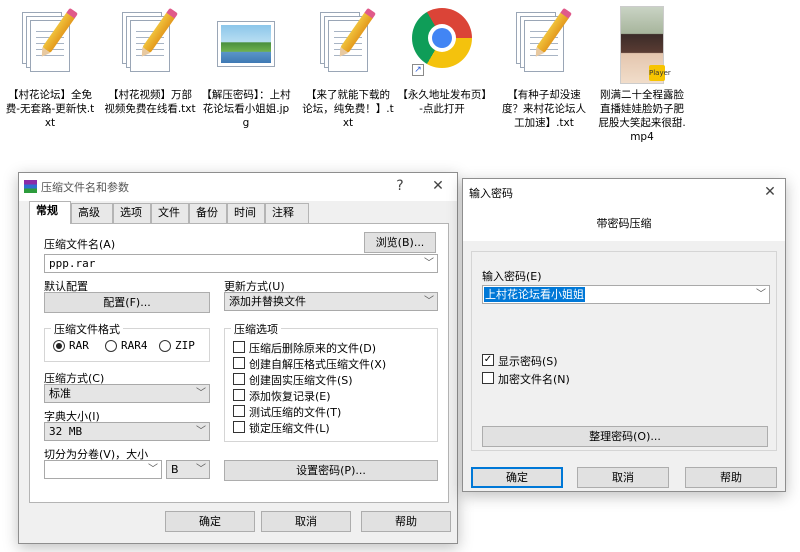 The height and width of the screenshot is (552, 800). I want to click on dict-size-select: 32 MB ﹀, so click(127, 431).